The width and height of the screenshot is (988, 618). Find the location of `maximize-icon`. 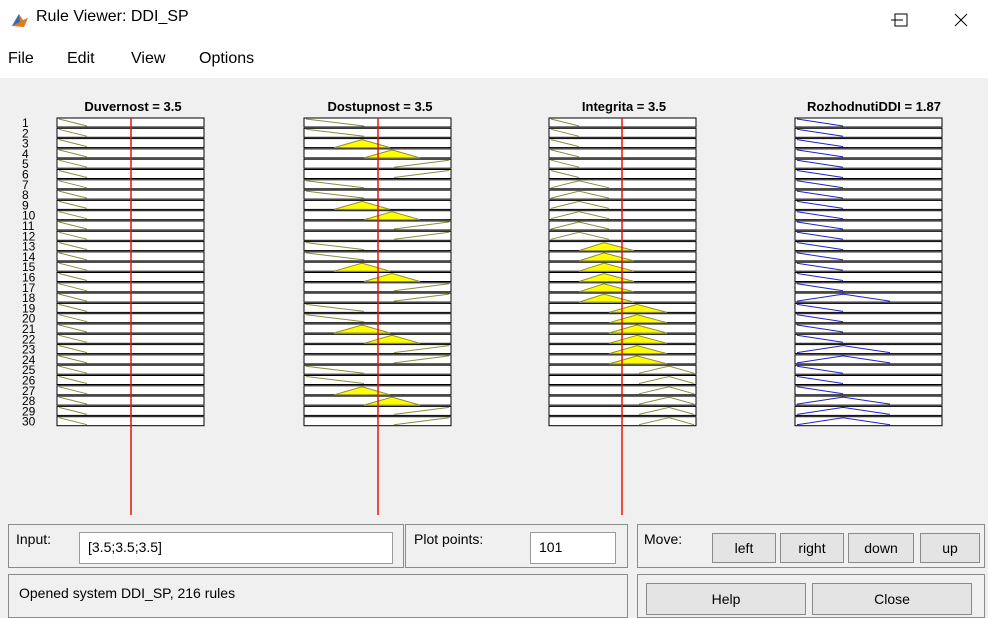

maximize-icon is located at coordinates (901, 20).